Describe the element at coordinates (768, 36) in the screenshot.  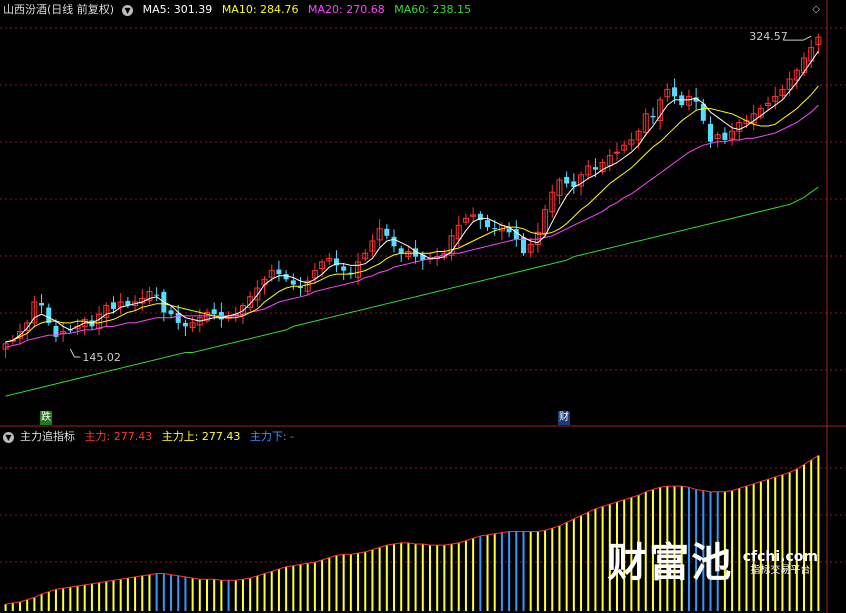
I see `price-annotation: 324.57` at that location.